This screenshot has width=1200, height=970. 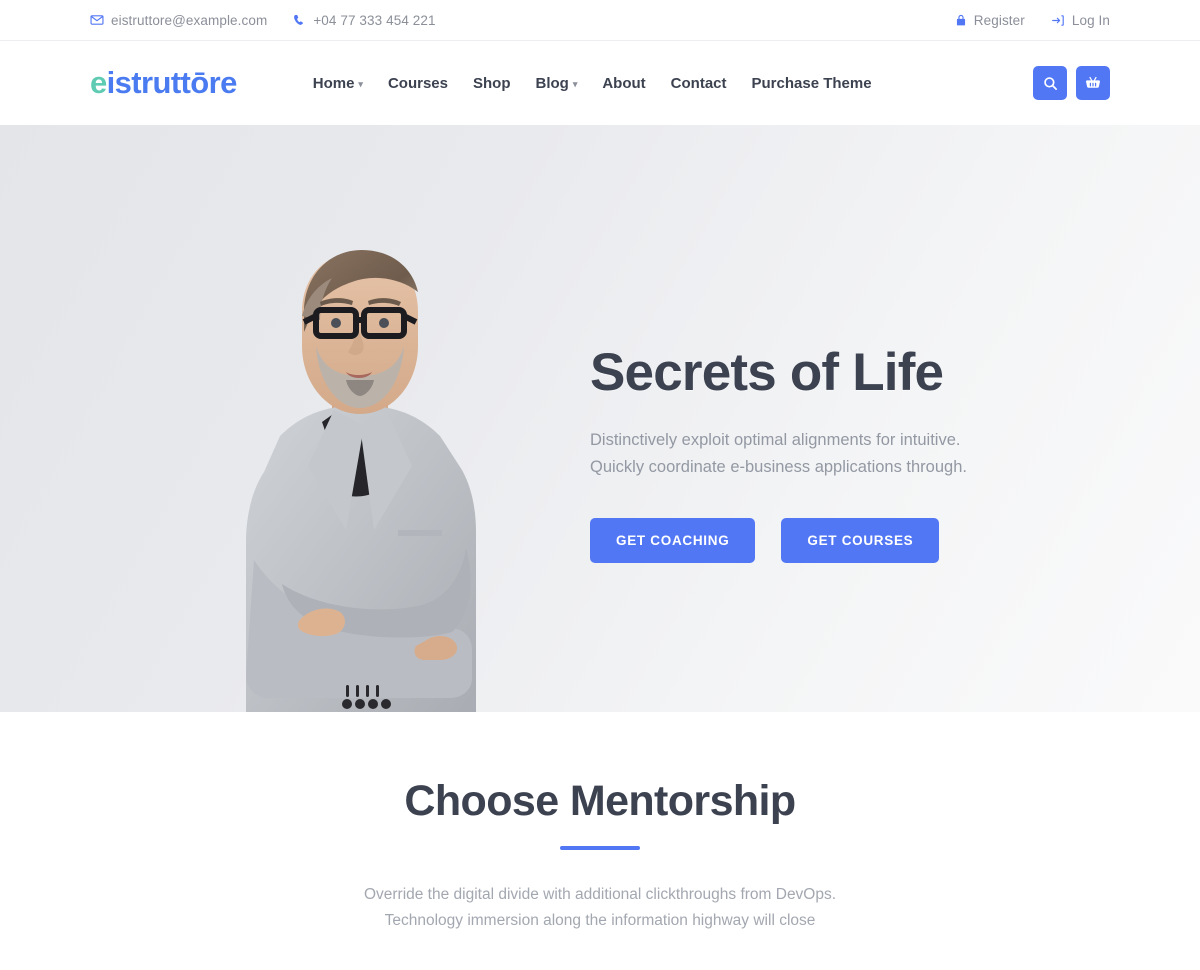 I want to click on nav-item-courses: Courses, so click(x=418, y=83).